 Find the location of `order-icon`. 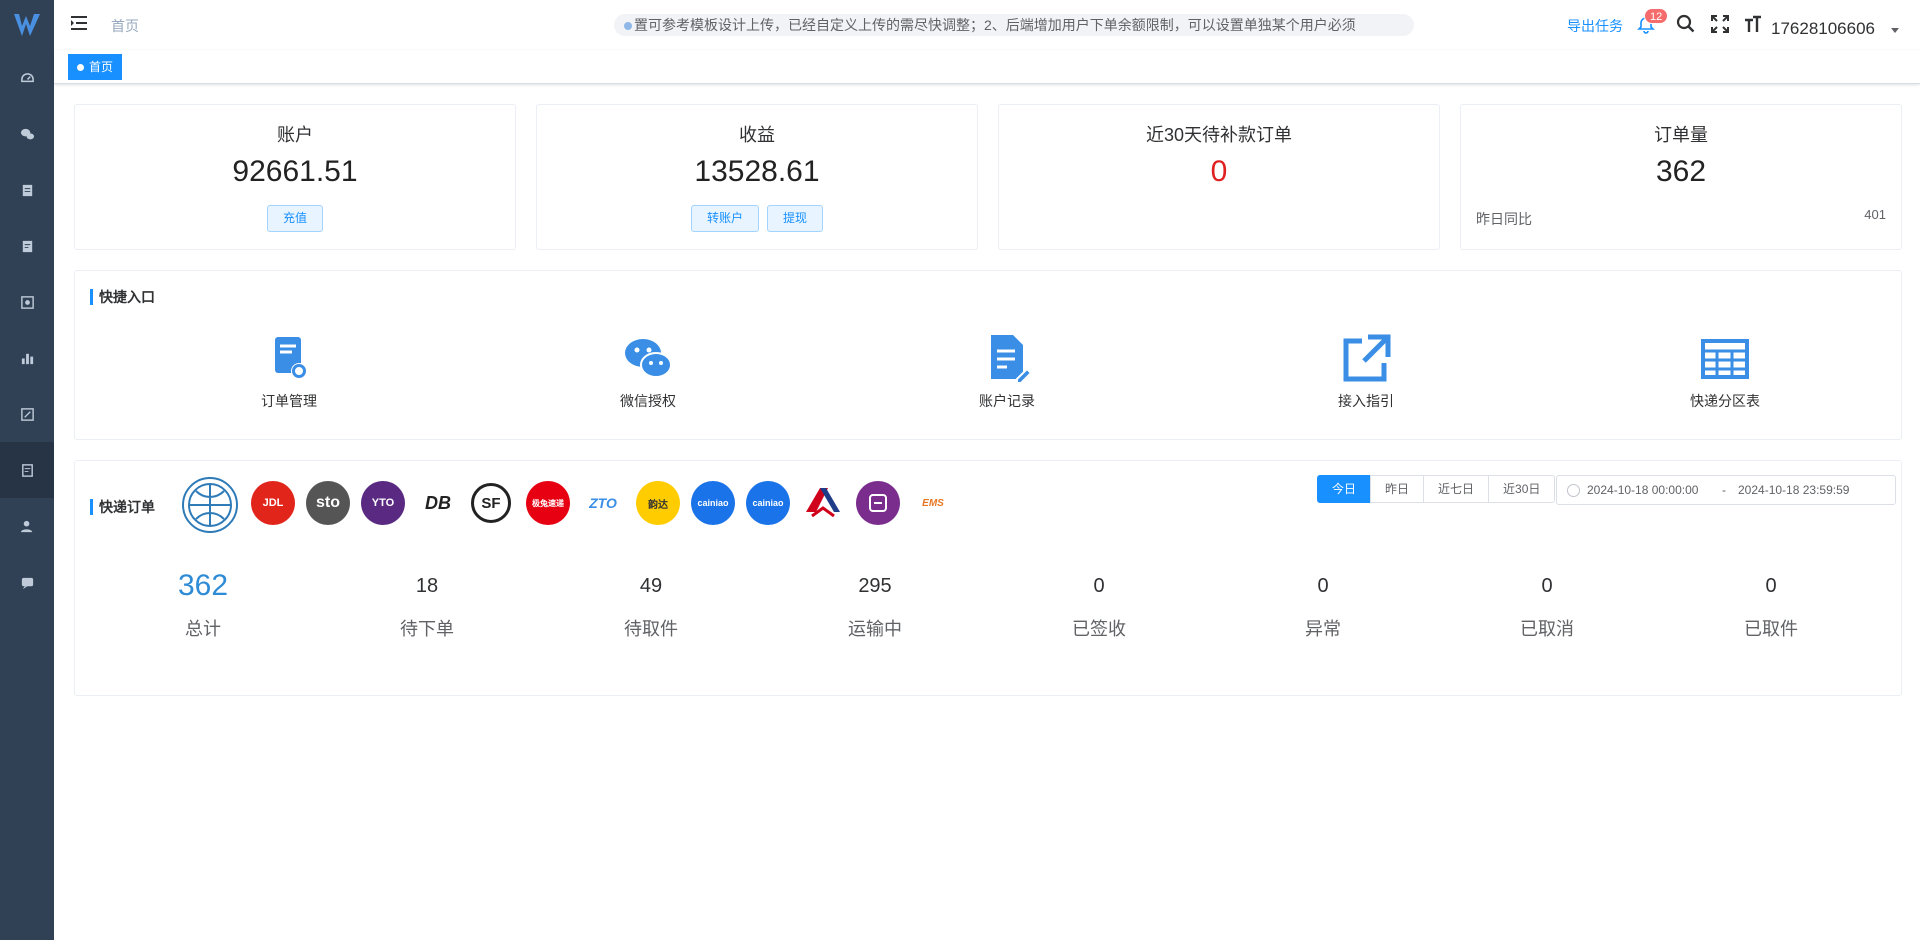

order-icon is located at coordinates (27, 470).